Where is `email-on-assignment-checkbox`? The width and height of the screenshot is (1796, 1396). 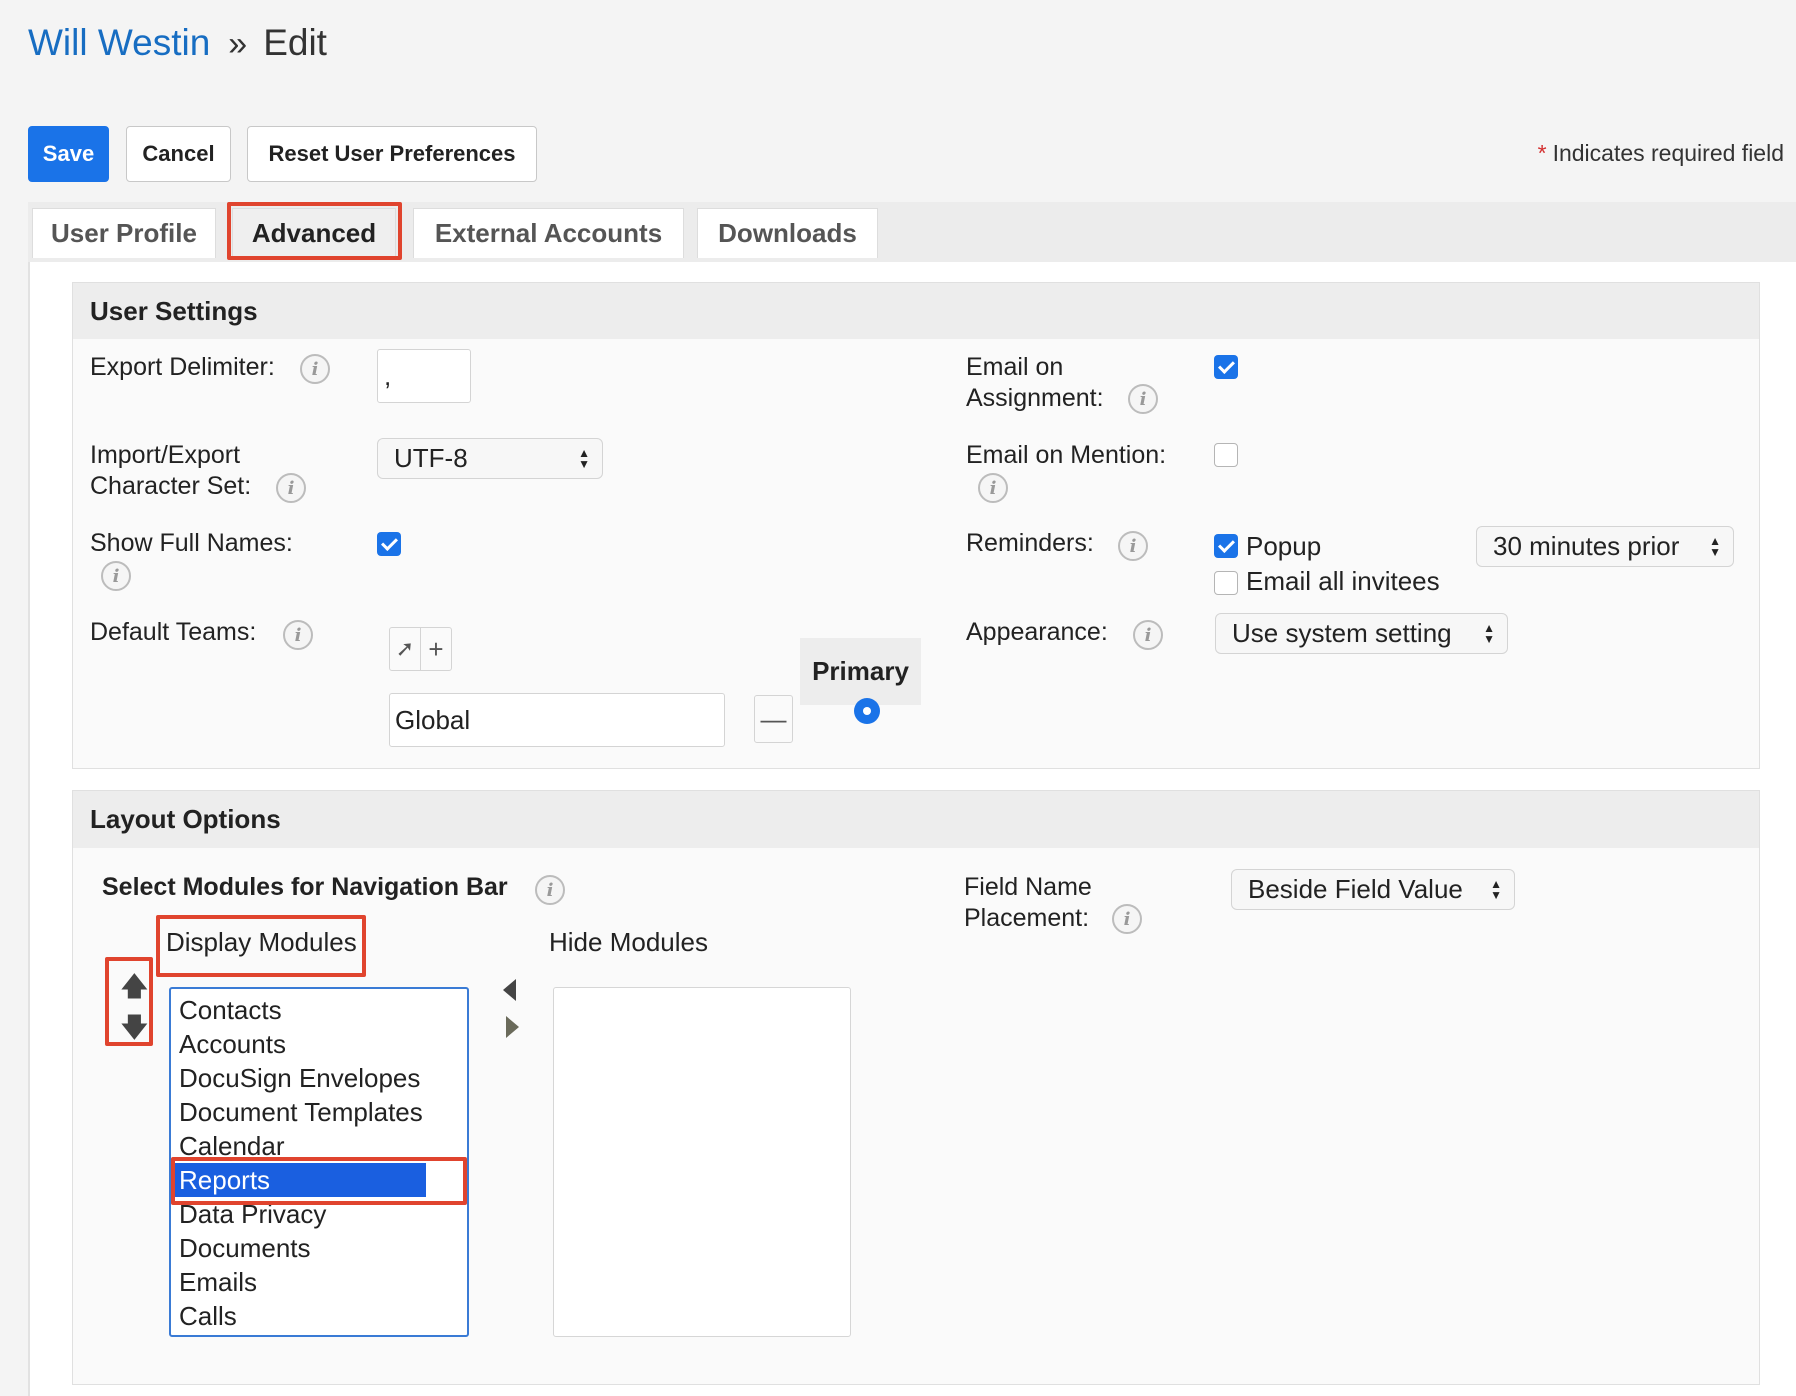 email-on-assignment-checkbox is located at coordinates (1226, 367).